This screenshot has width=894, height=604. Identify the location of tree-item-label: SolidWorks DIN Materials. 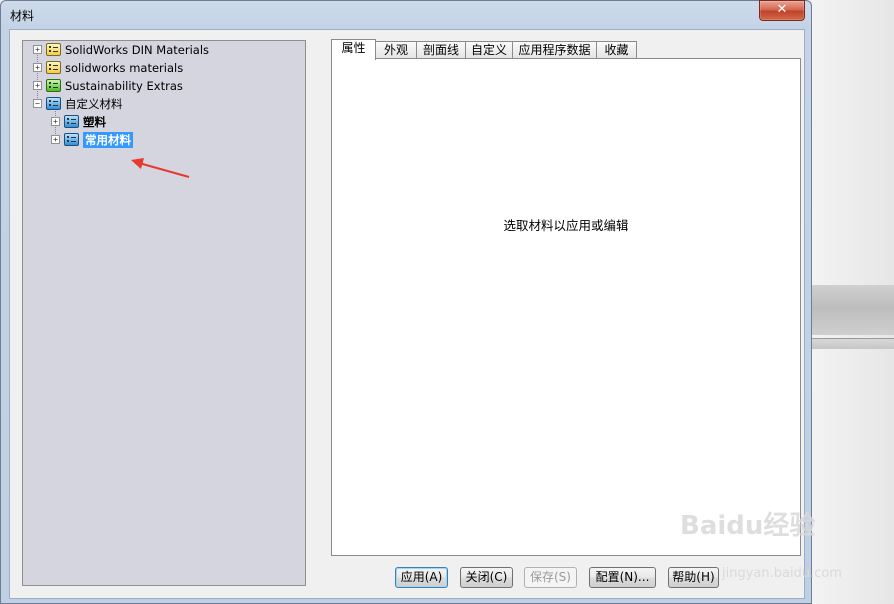
(137, 49).